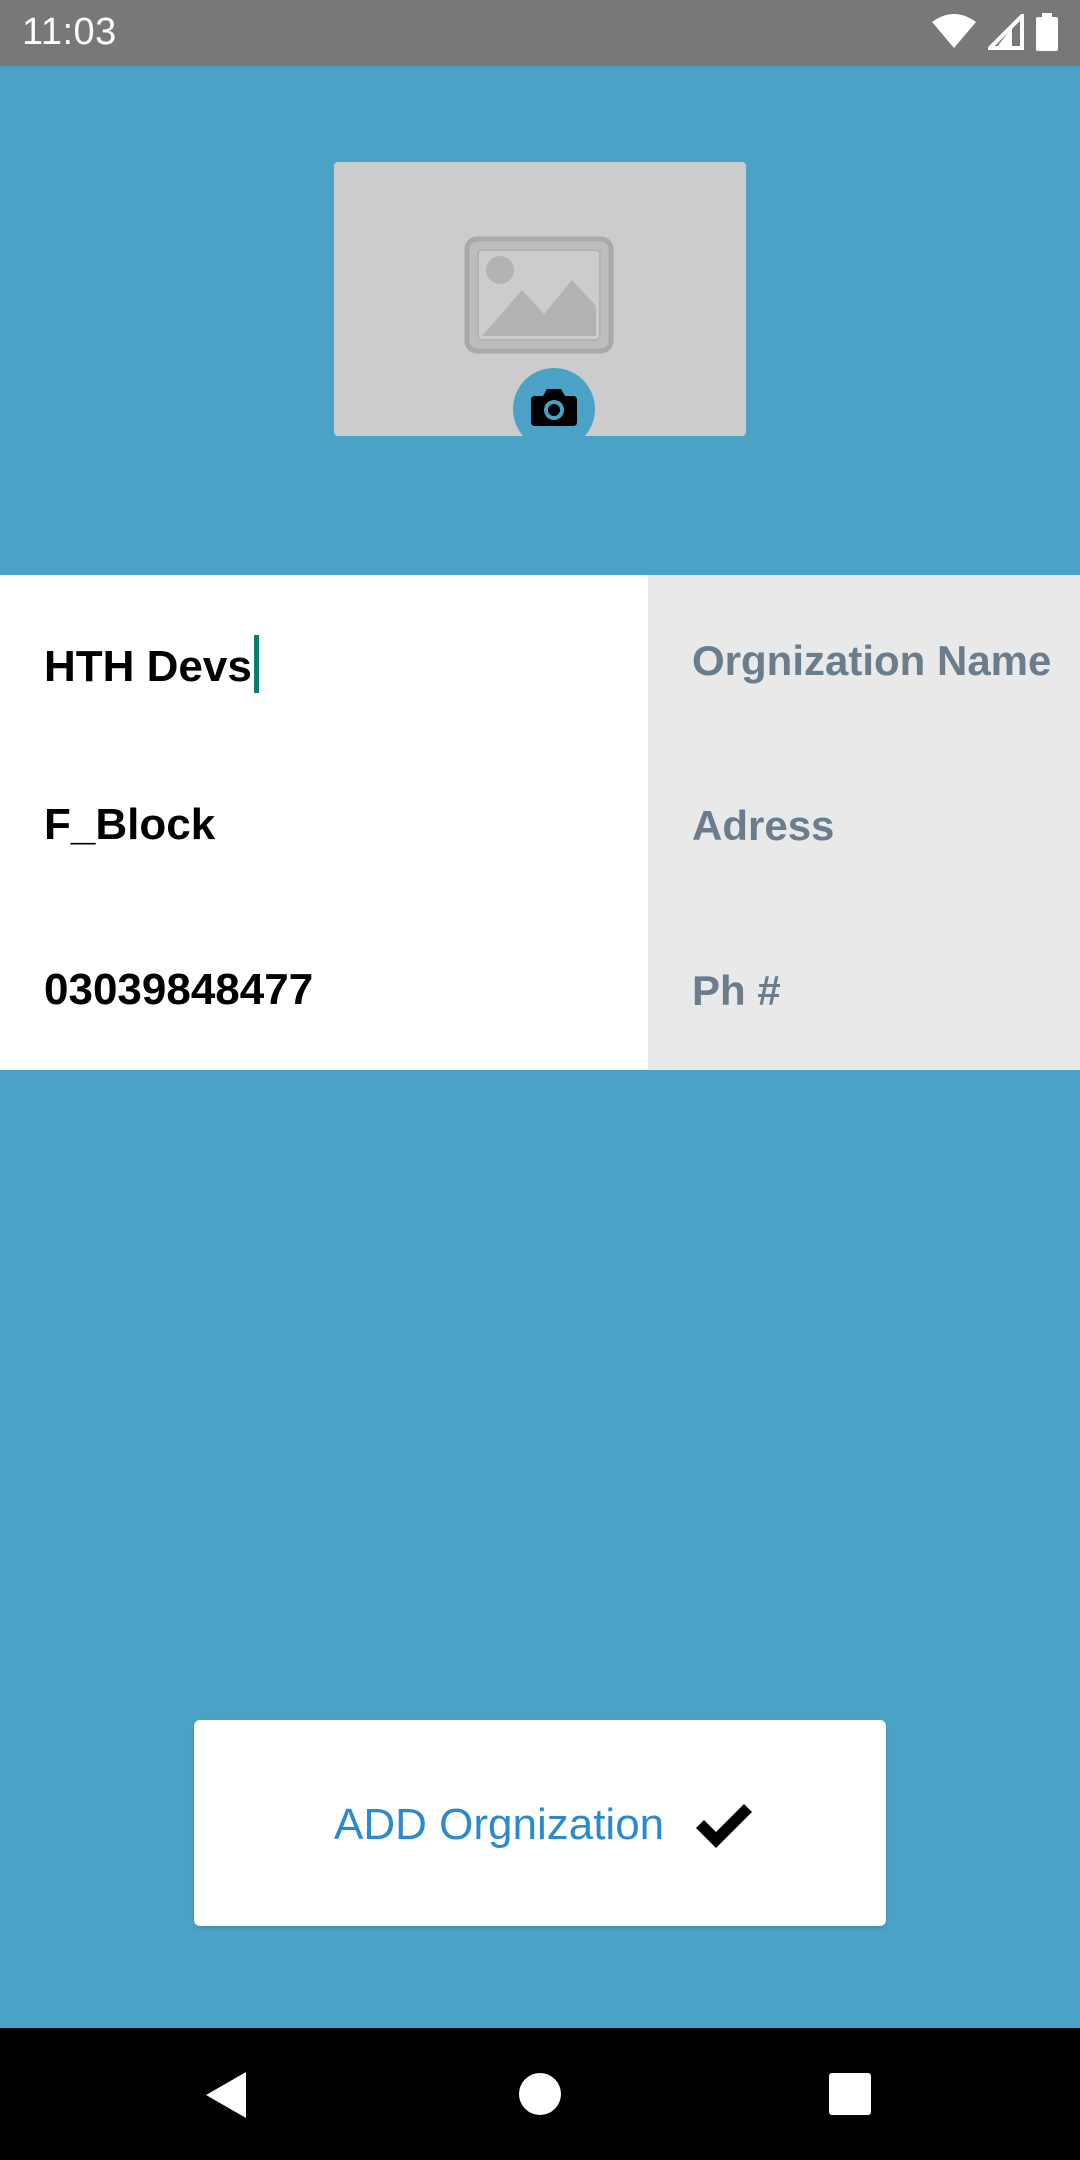 The width and height of the screenshot is (1080, 2160). Describe the element at coordinates (724, 1826) in the screenshot. I see `check-icon` at that location.